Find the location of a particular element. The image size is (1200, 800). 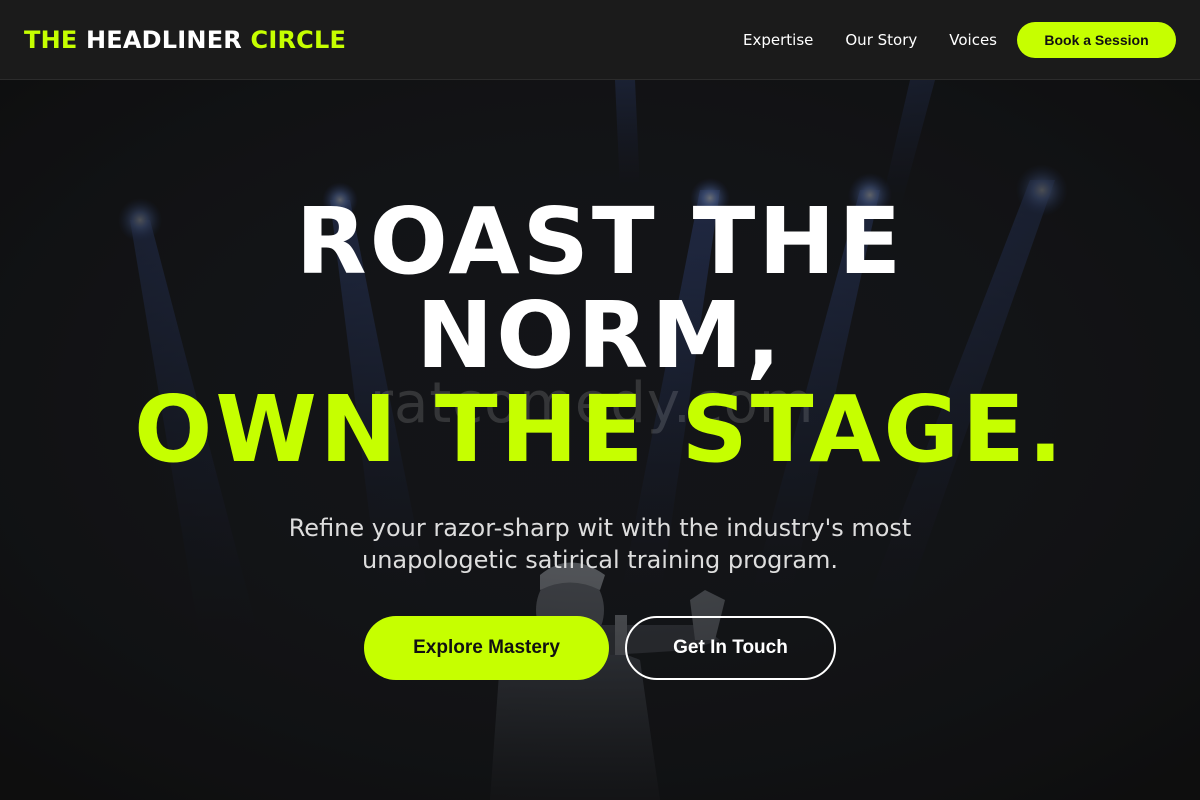

logo-word-headliner: HEADLINER is located at coordinates (164, 40).